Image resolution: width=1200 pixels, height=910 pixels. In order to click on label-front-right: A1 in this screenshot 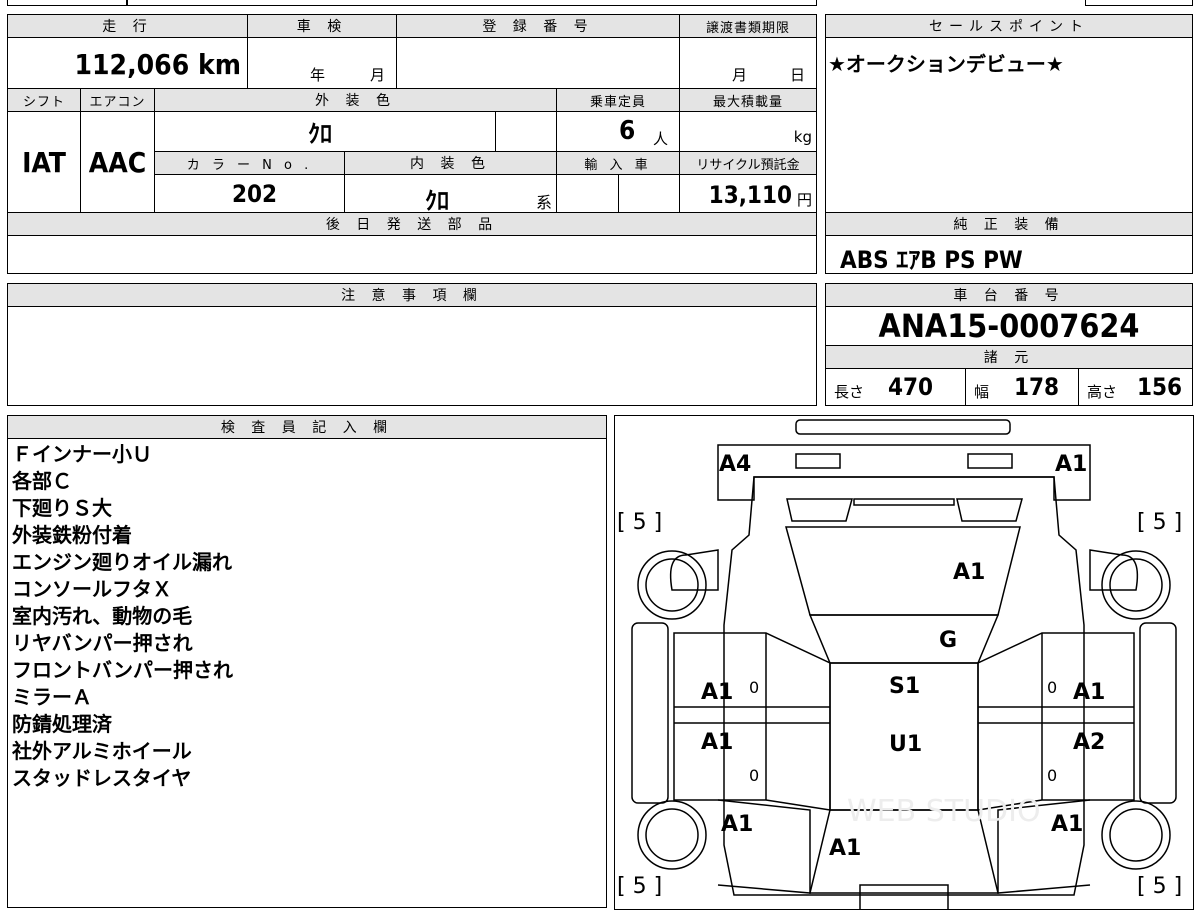, I will do `click(1071, 464)`.